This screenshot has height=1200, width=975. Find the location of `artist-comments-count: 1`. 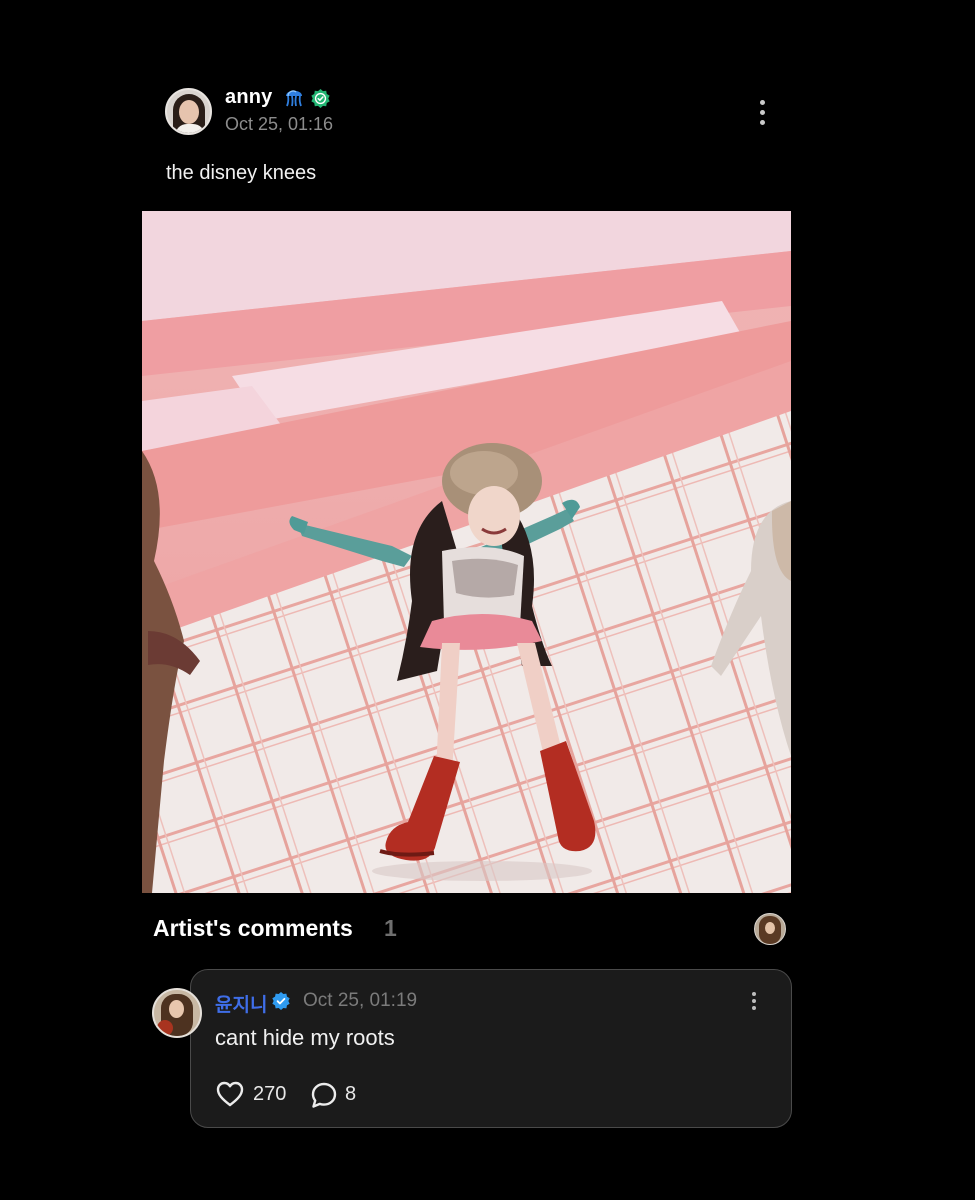

artist-comments-count: 1 is located at coordinates (390, 928).